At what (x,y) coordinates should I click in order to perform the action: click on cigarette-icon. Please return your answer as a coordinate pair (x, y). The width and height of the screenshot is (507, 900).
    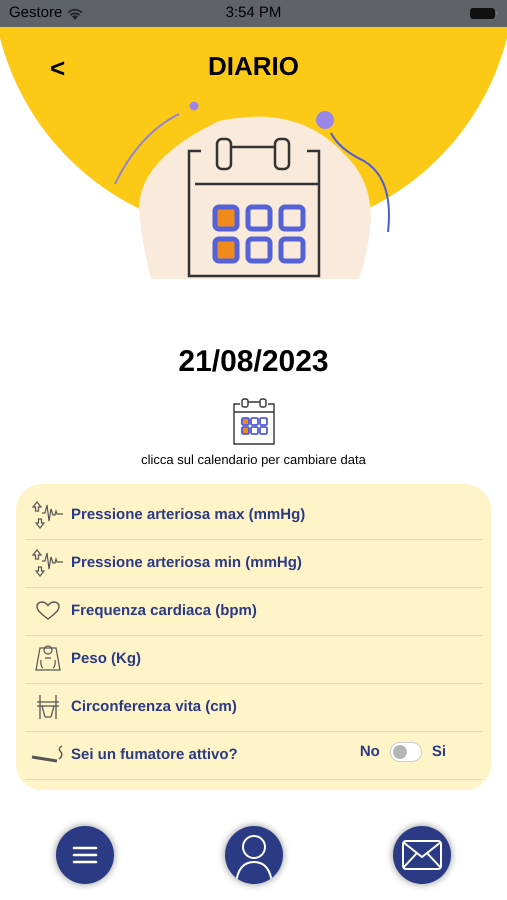
    Looking at the image, I should click on (48, 755).